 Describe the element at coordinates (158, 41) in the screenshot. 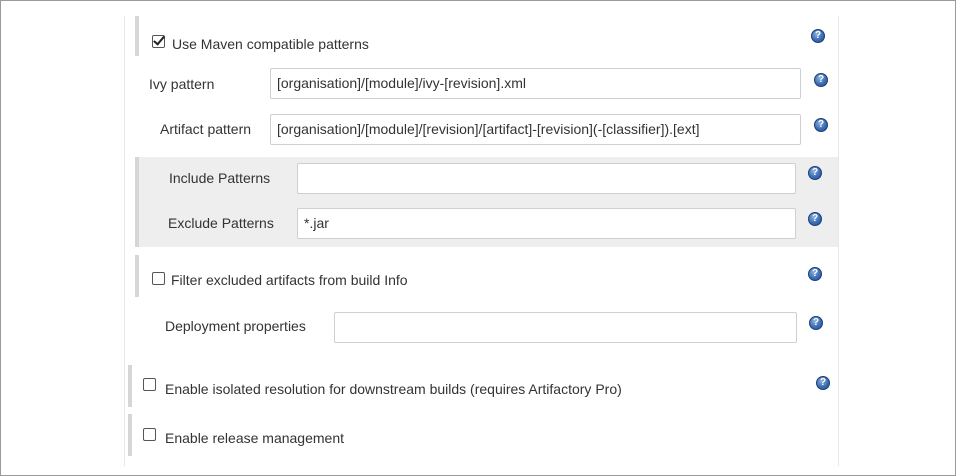

I see `maven-patterns-checkbox` at that location.